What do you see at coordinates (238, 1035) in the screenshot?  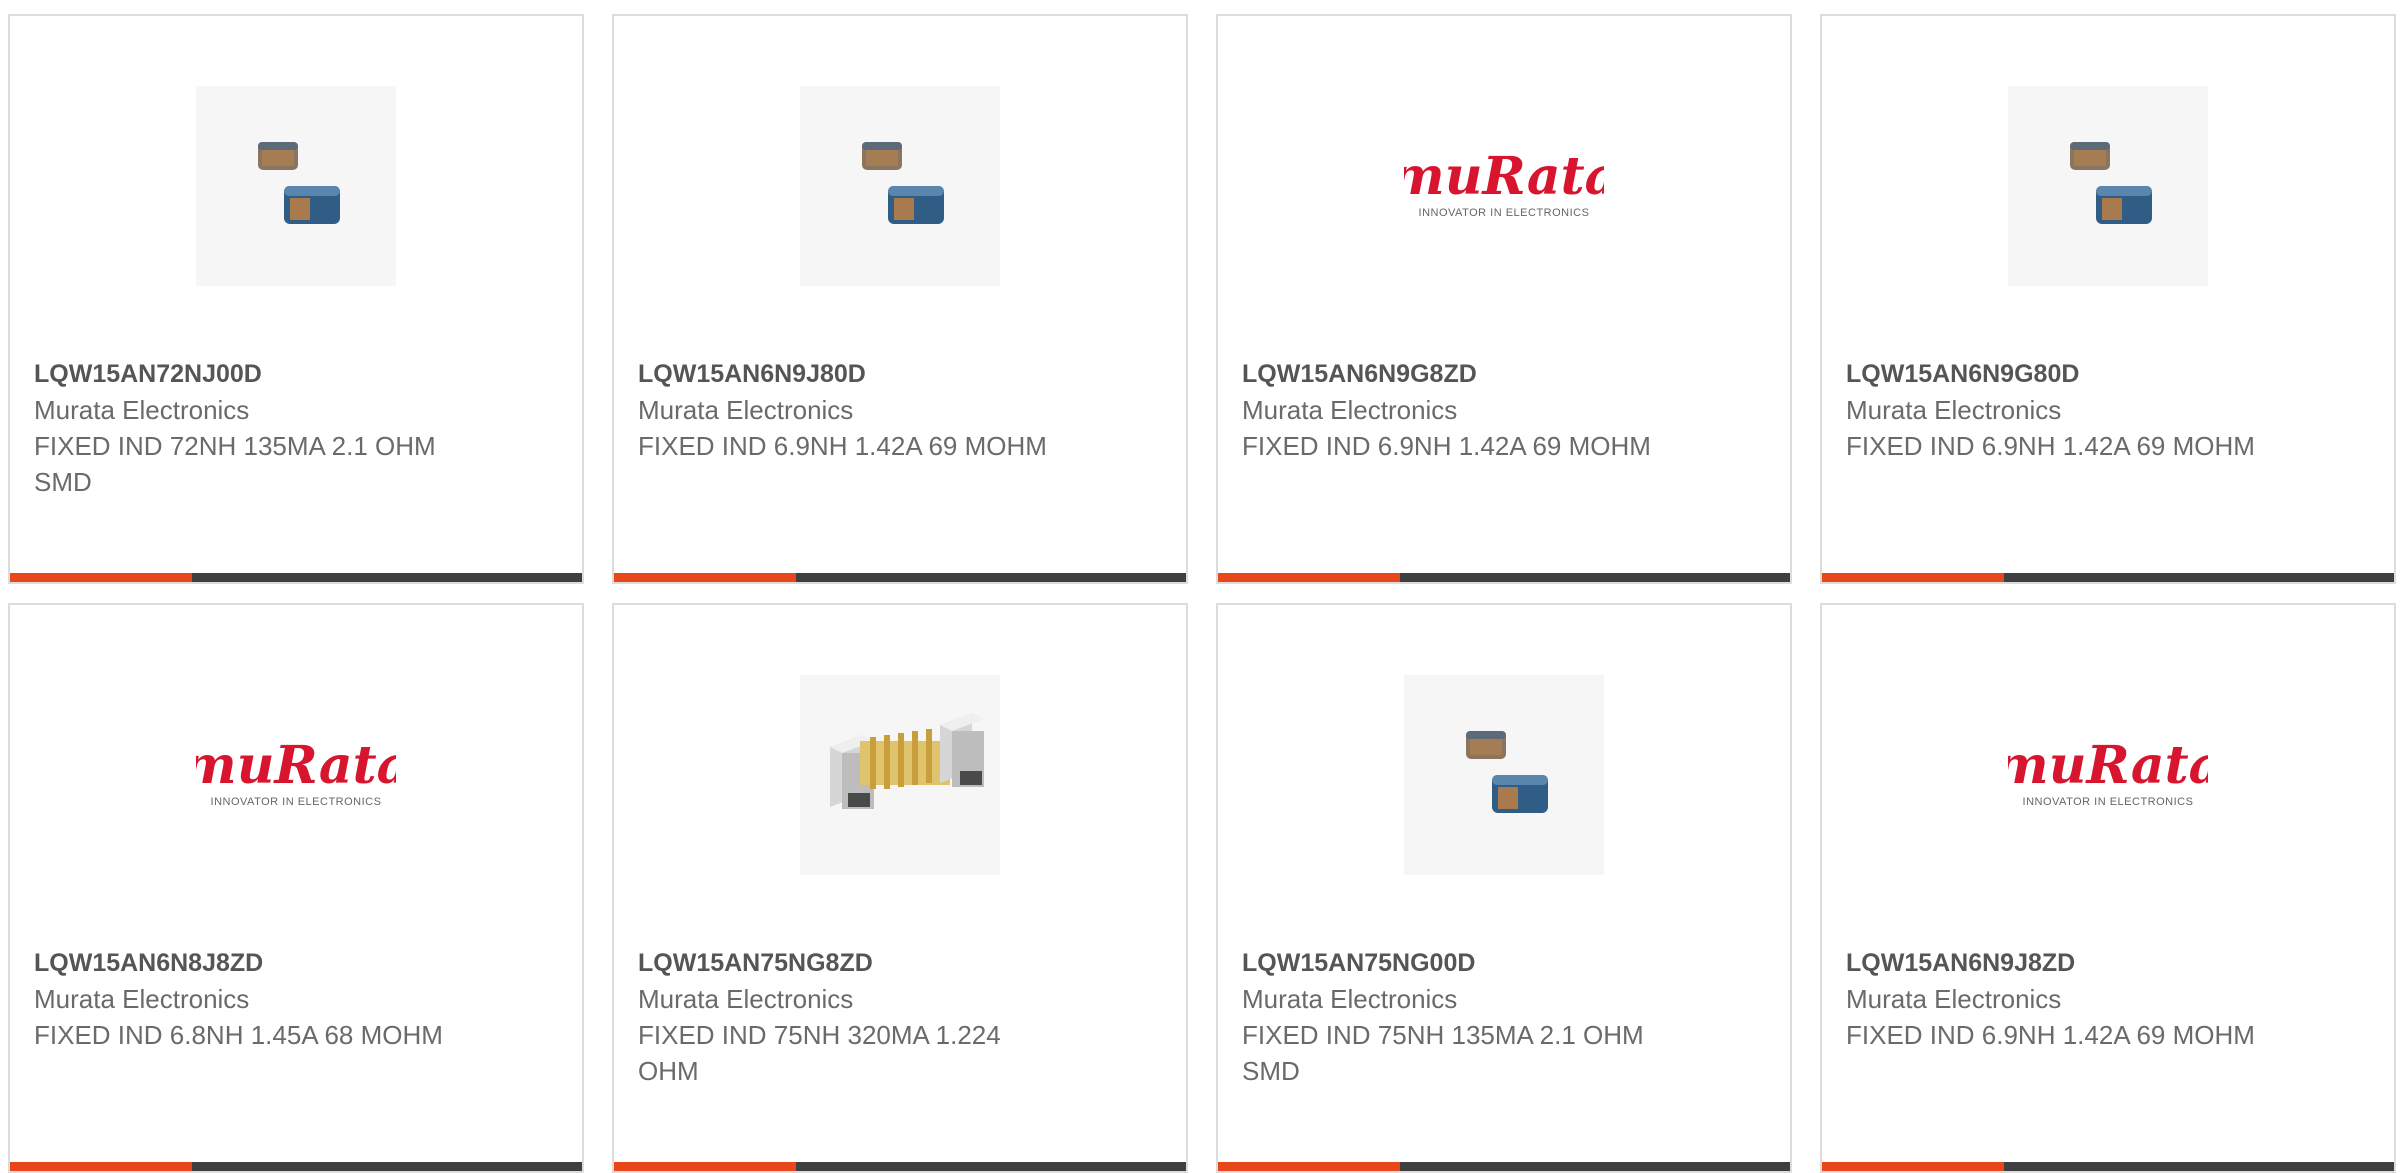 I see `product-description: FIXED IND 6.8NH 1.45A 68 MOHM` at bounding box center [238, 1035].